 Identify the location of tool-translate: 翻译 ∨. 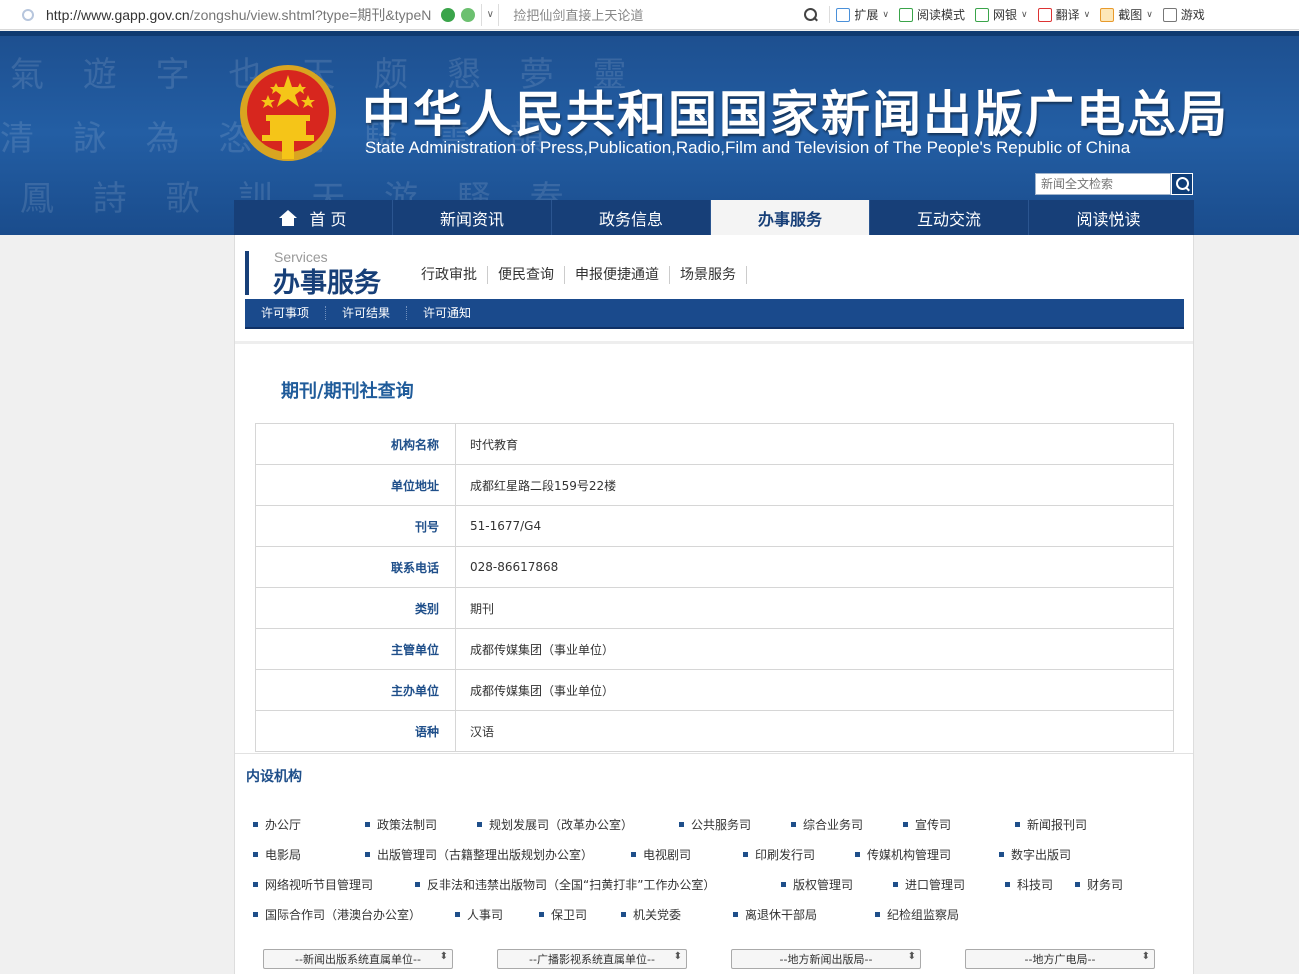
(1064, 14).